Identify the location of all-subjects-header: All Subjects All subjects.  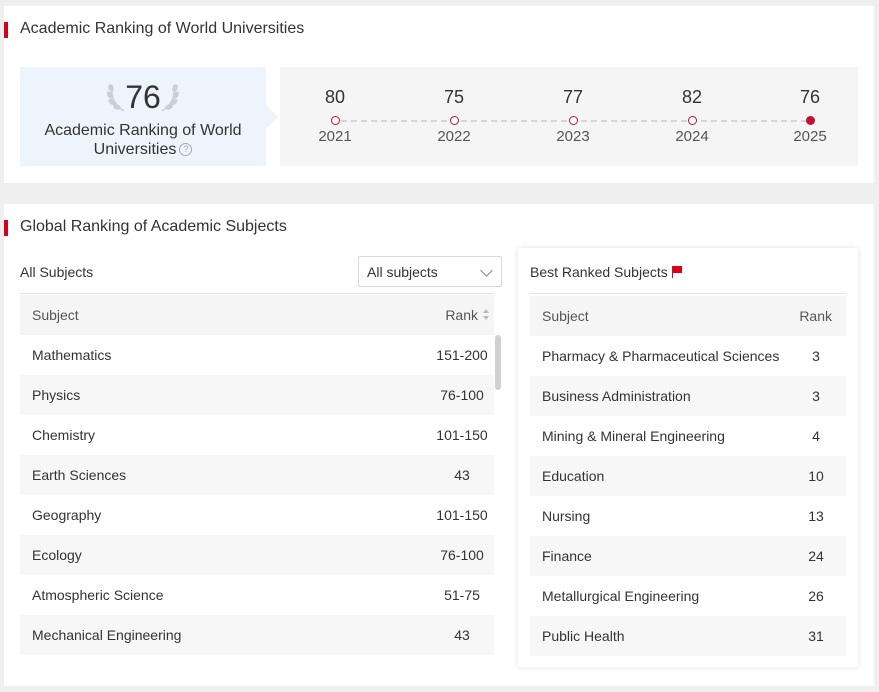
(261, 275).